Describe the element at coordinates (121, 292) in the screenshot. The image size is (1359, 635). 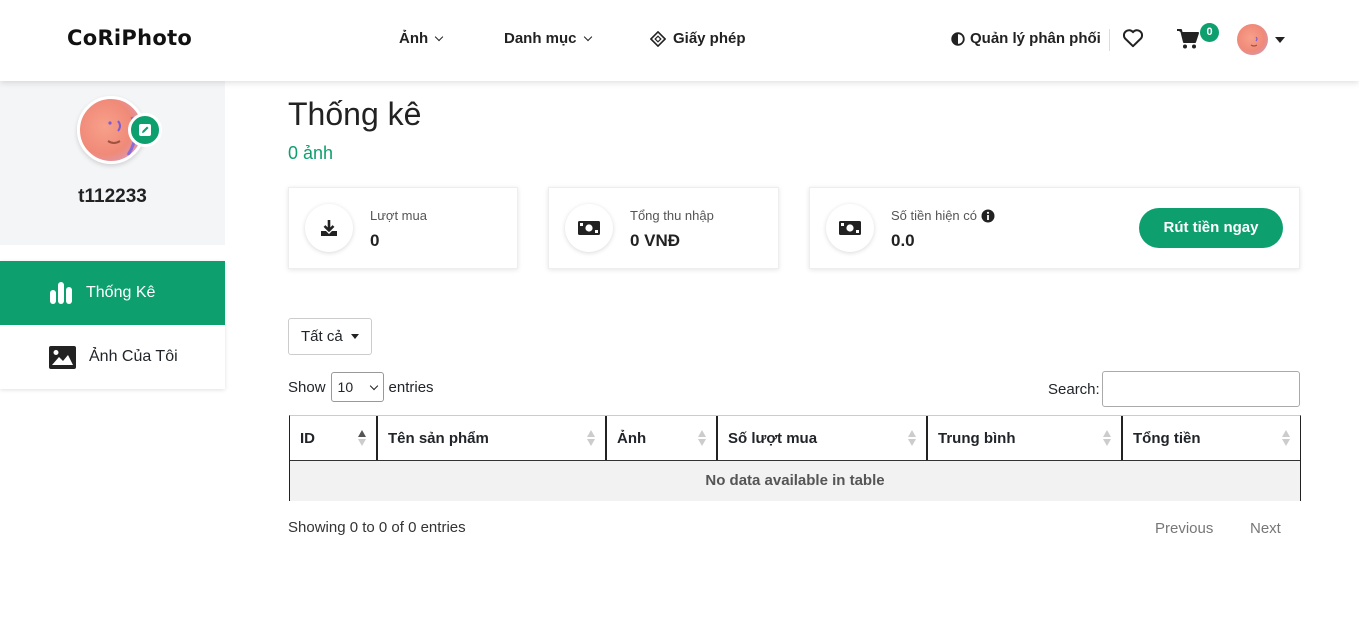
I see `sidebar-item-label: Thống Kê` at that location.